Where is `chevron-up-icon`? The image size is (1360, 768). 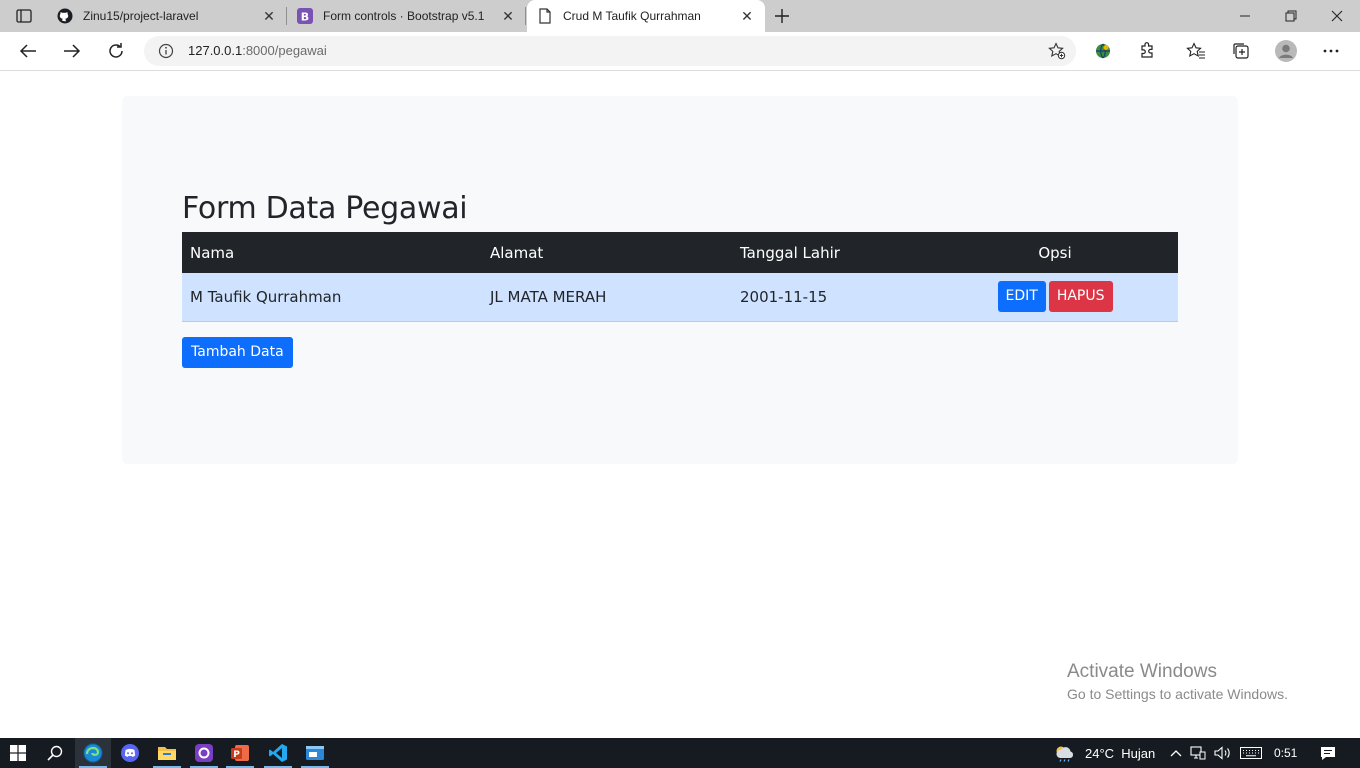 chevron-up-icon is located at coordinates (1176, 753).